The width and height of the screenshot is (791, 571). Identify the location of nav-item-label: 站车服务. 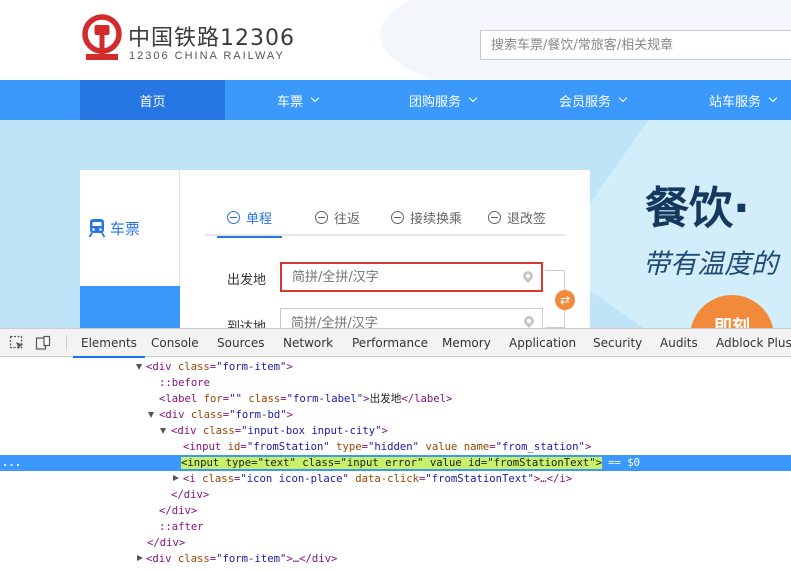
(734, 102).